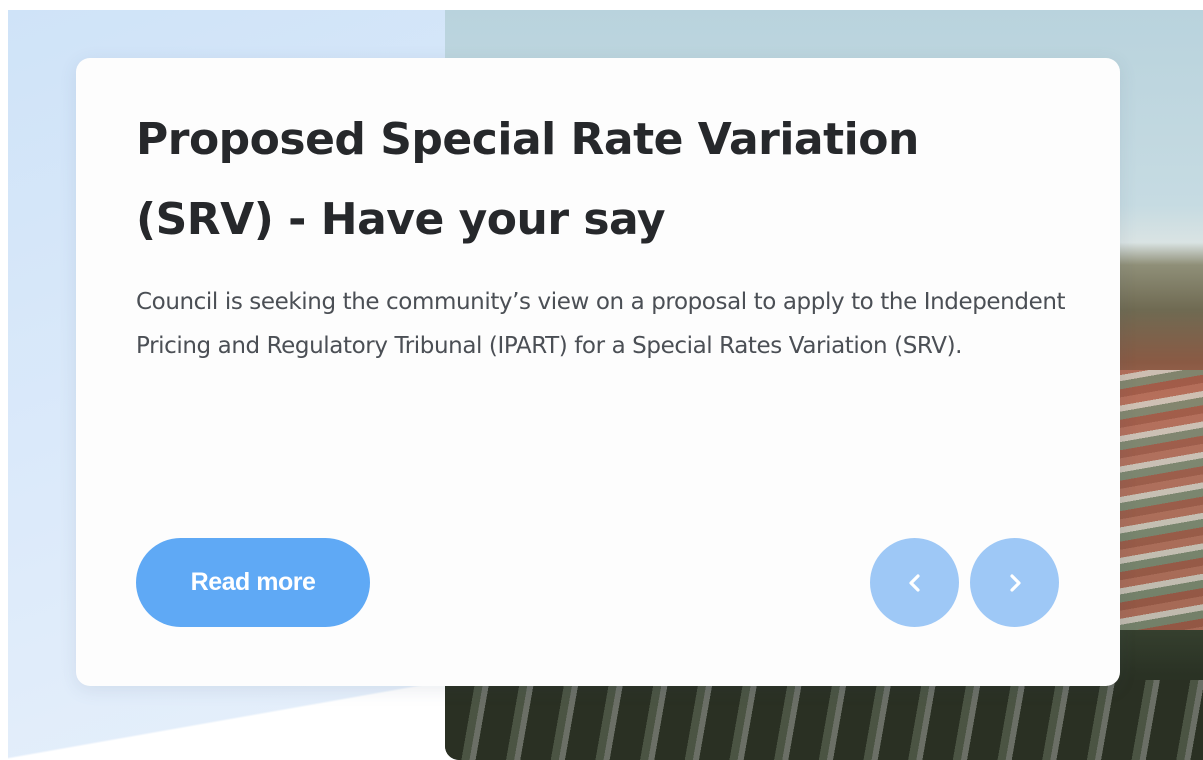  I want to click on next-slide-button, so click(1014, 582).